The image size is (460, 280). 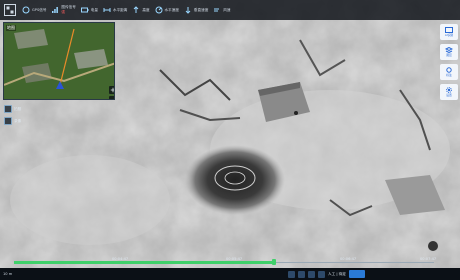 What do you see at coordinates (8, 109) in the screenshot?
I see `camera-icon` at bounding box center [8, 109].